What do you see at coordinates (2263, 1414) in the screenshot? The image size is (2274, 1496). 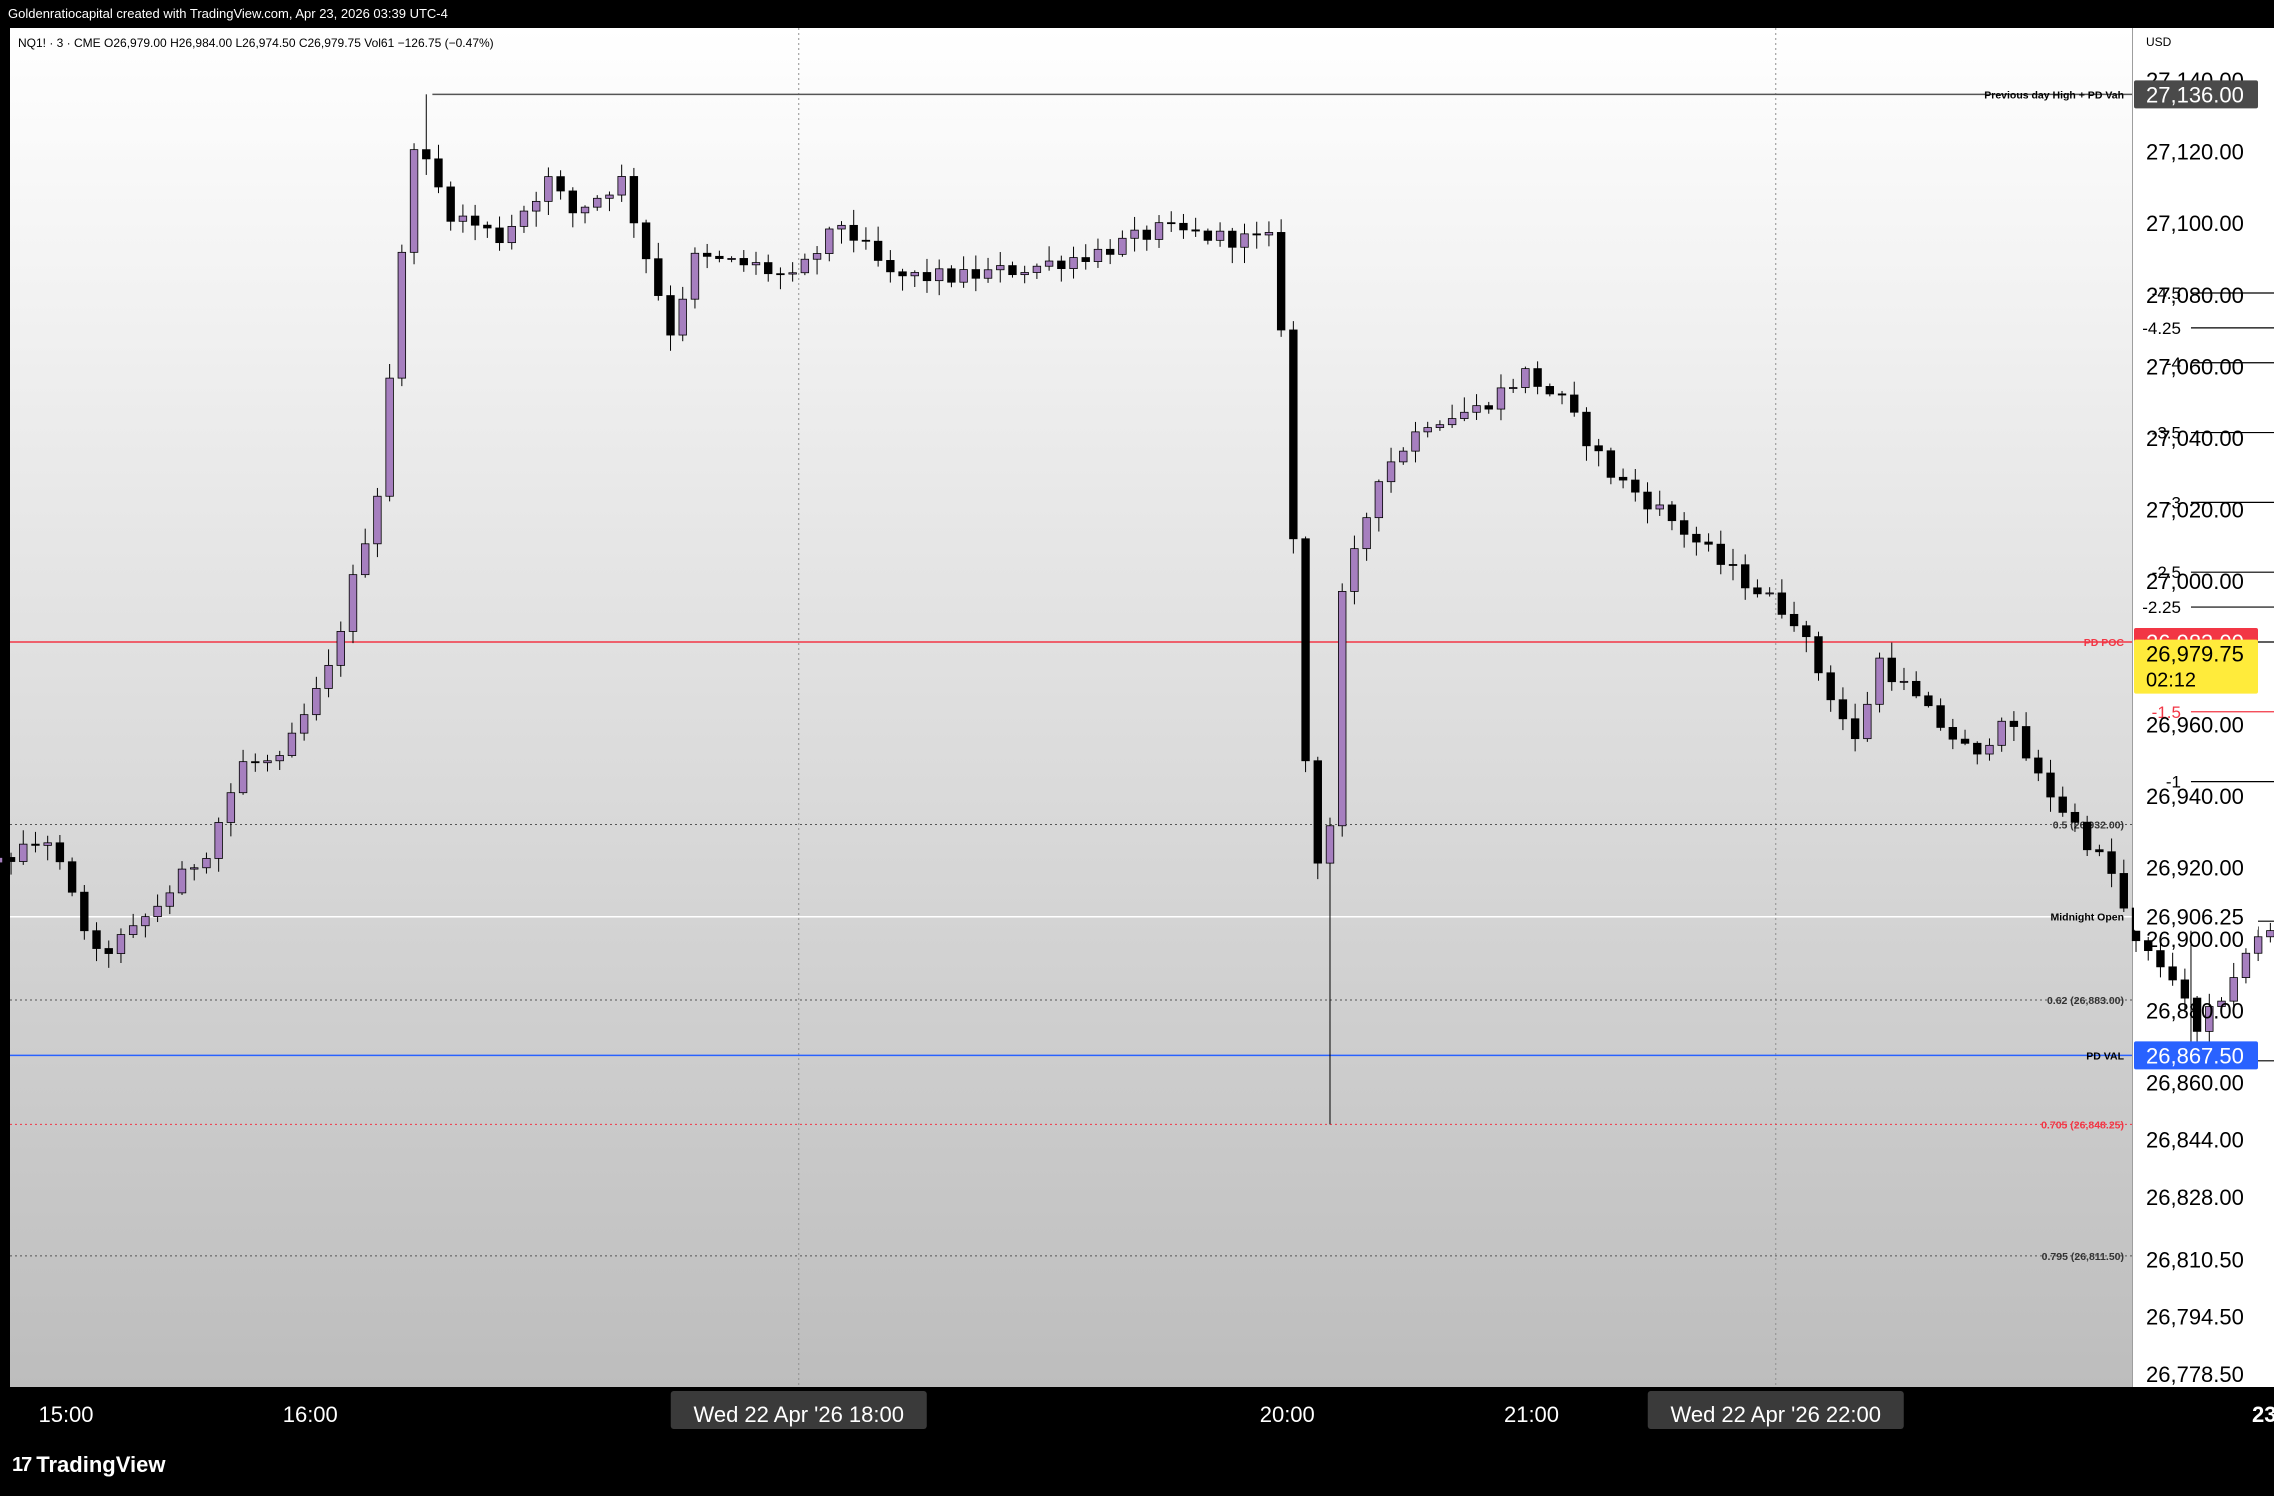 I see `time-tick-label: 23` at bounding box center [2263, 1414].